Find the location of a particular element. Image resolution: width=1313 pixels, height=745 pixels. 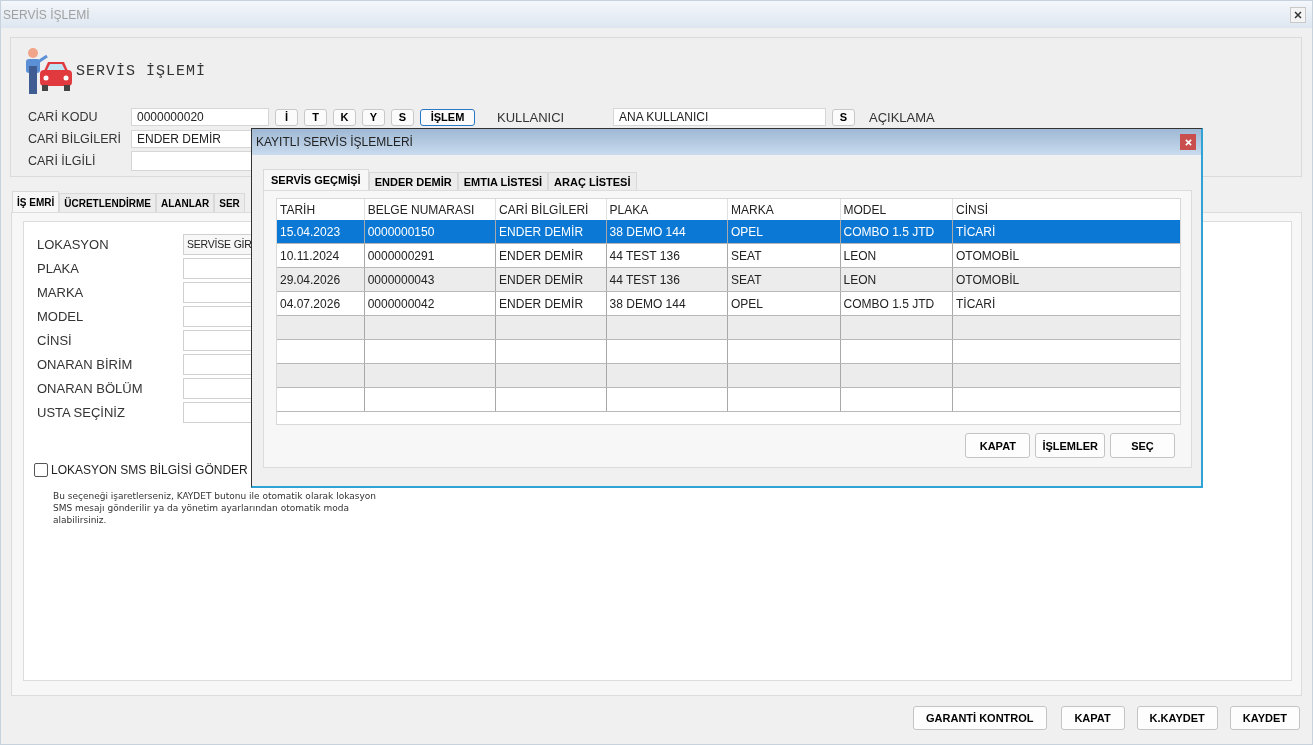

action-button: KAYDET is located at coordinates (1264, 718).